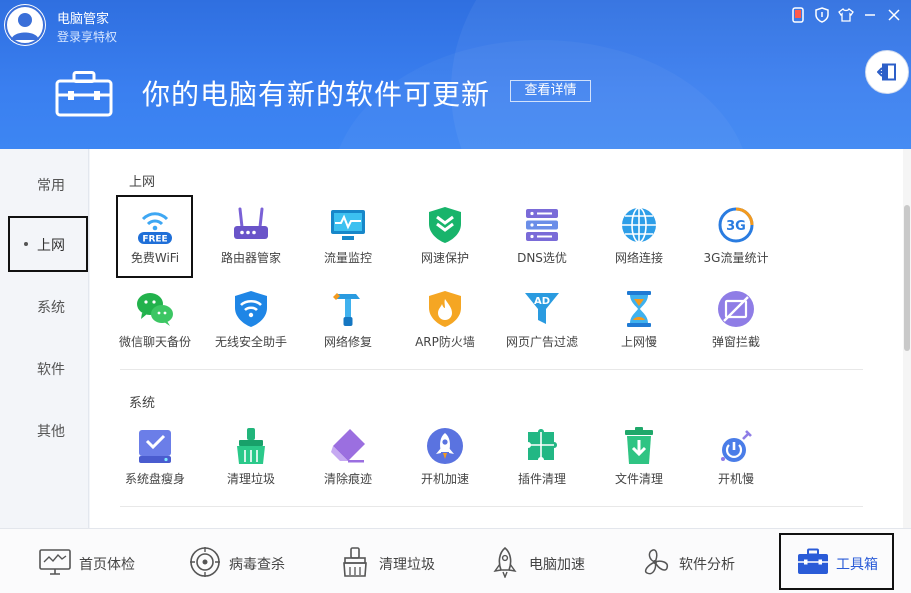 This screenshot has height=593, width=911. What do you see at coordinates (51, 370) in the screenshot?
I see `sidebar-item-label: 软件` at bounding box center [51, 370].